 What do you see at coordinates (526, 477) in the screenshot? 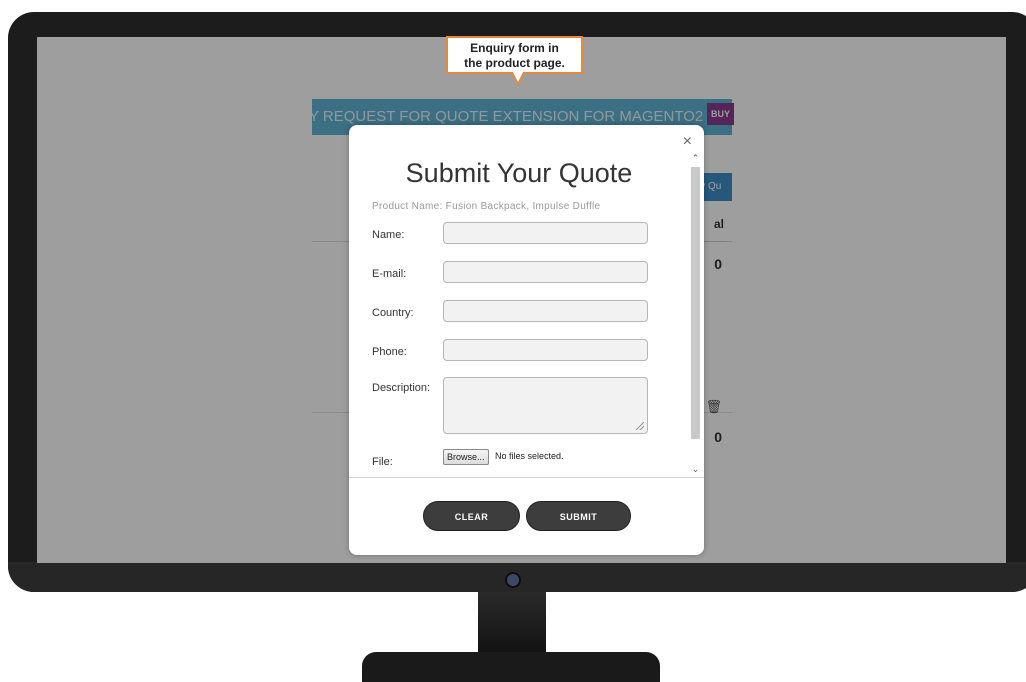
I see `footer-divider` at bounding box center [526, 477].